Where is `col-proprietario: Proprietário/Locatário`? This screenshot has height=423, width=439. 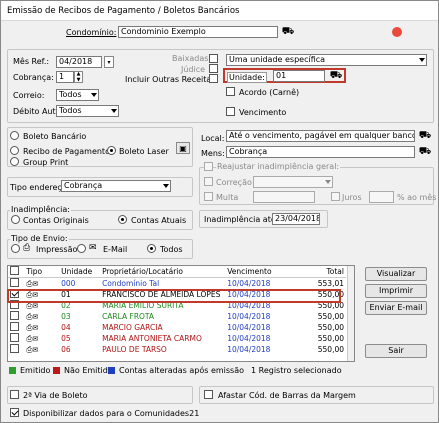 col-proprietario: Proprietário/Locatário is located at coordinates (163, 272).